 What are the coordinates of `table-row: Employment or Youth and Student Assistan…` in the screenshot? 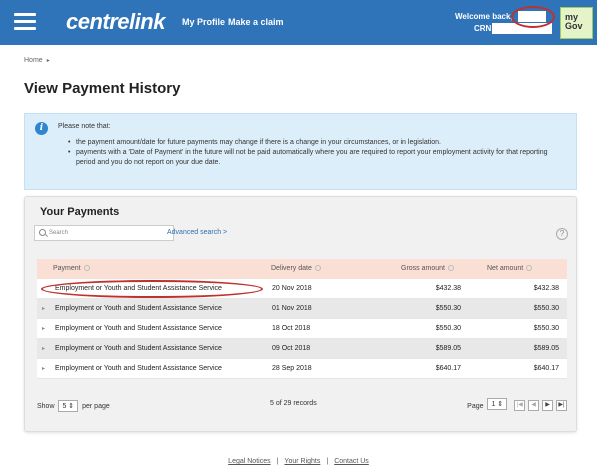 It's located at (302, 289).